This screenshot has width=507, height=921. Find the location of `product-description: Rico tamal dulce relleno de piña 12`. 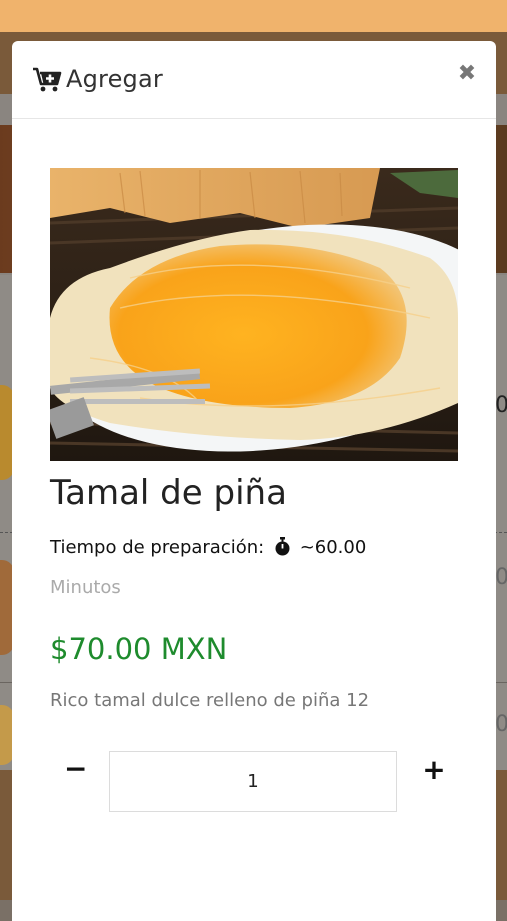

product-description: Rico tamal dulce relleno de piña 12 is located at coordinates (210, 700).